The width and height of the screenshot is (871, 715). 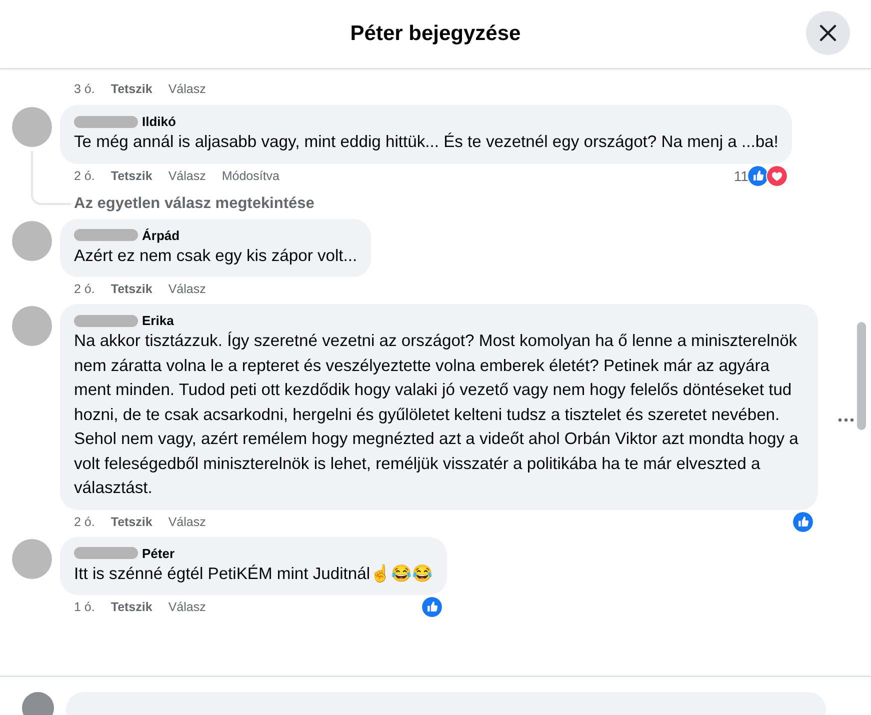 I want to click on comment-text: Te még annál is aljasabb vagy, mint eddig hittük... És te vezetnél egy országot? Na menj a ...ba!, so click(x=426, y=142).